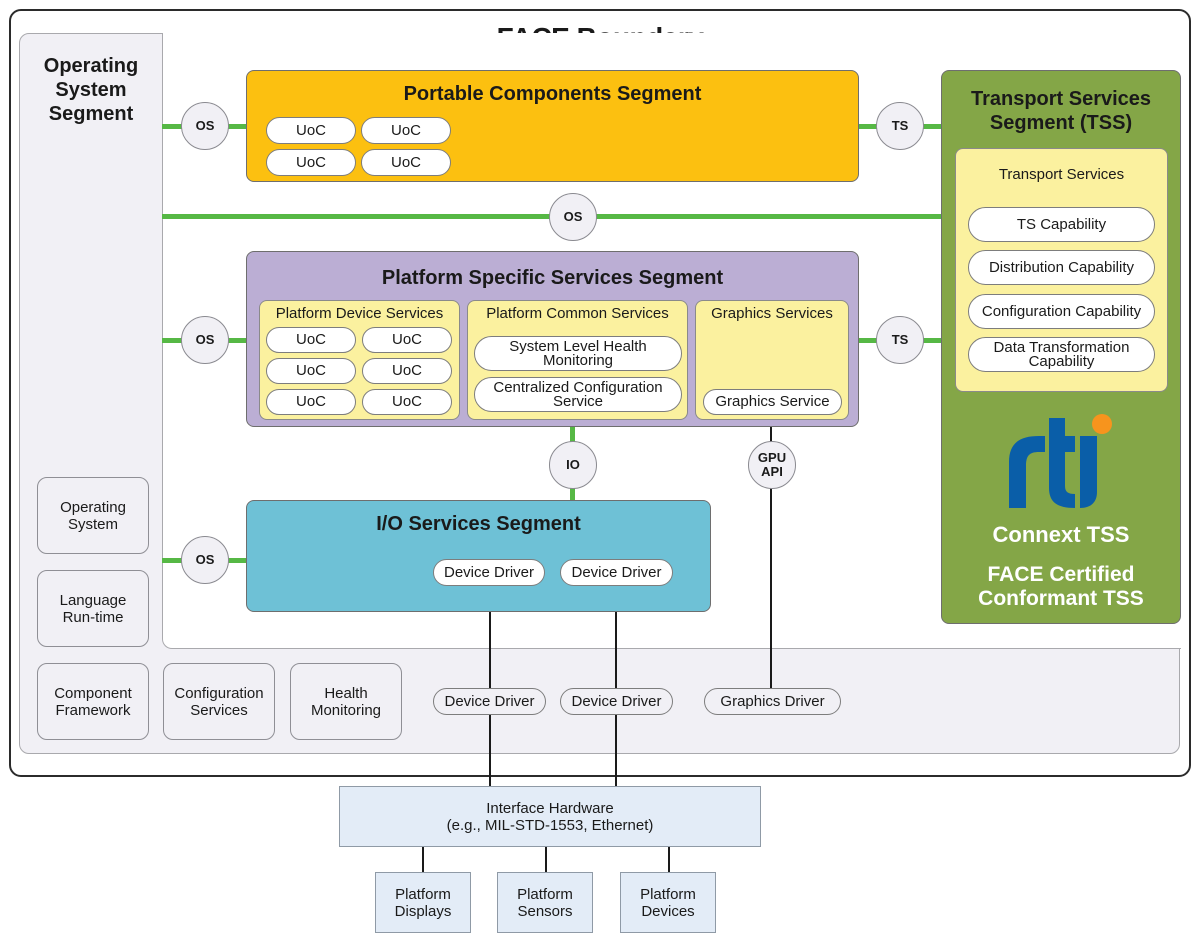 The width and height of the screenshot is (1200, 939). I want to click on os-segment-title: Operating System Segment, so click(91, 90).